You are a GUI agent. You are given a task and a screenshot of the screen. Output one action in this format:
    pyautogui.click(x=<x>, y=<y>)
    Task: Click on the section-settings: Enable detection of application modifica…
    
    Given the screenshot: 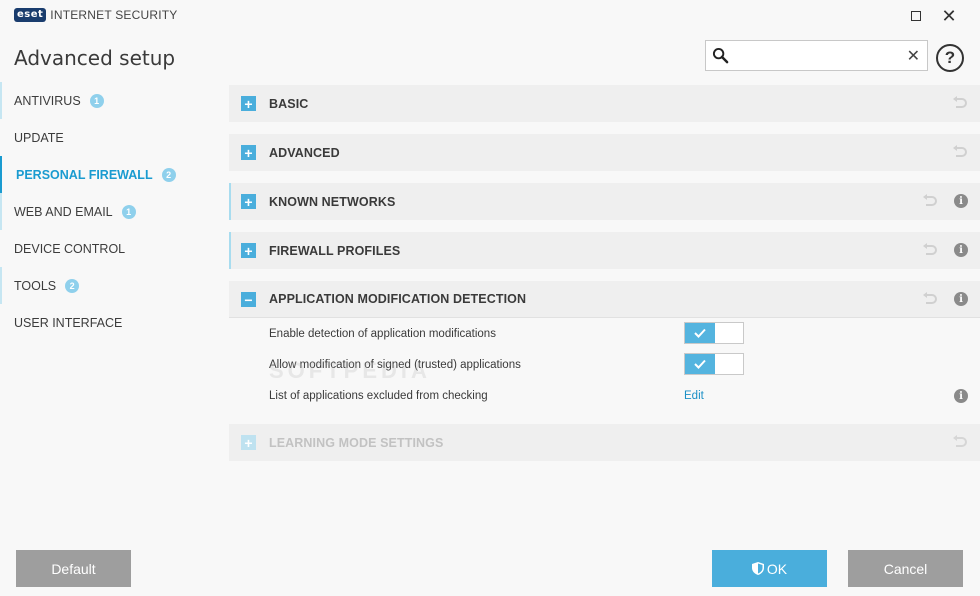 What is the action you would take?
    pyautogui.click(x=604, y=371)
    